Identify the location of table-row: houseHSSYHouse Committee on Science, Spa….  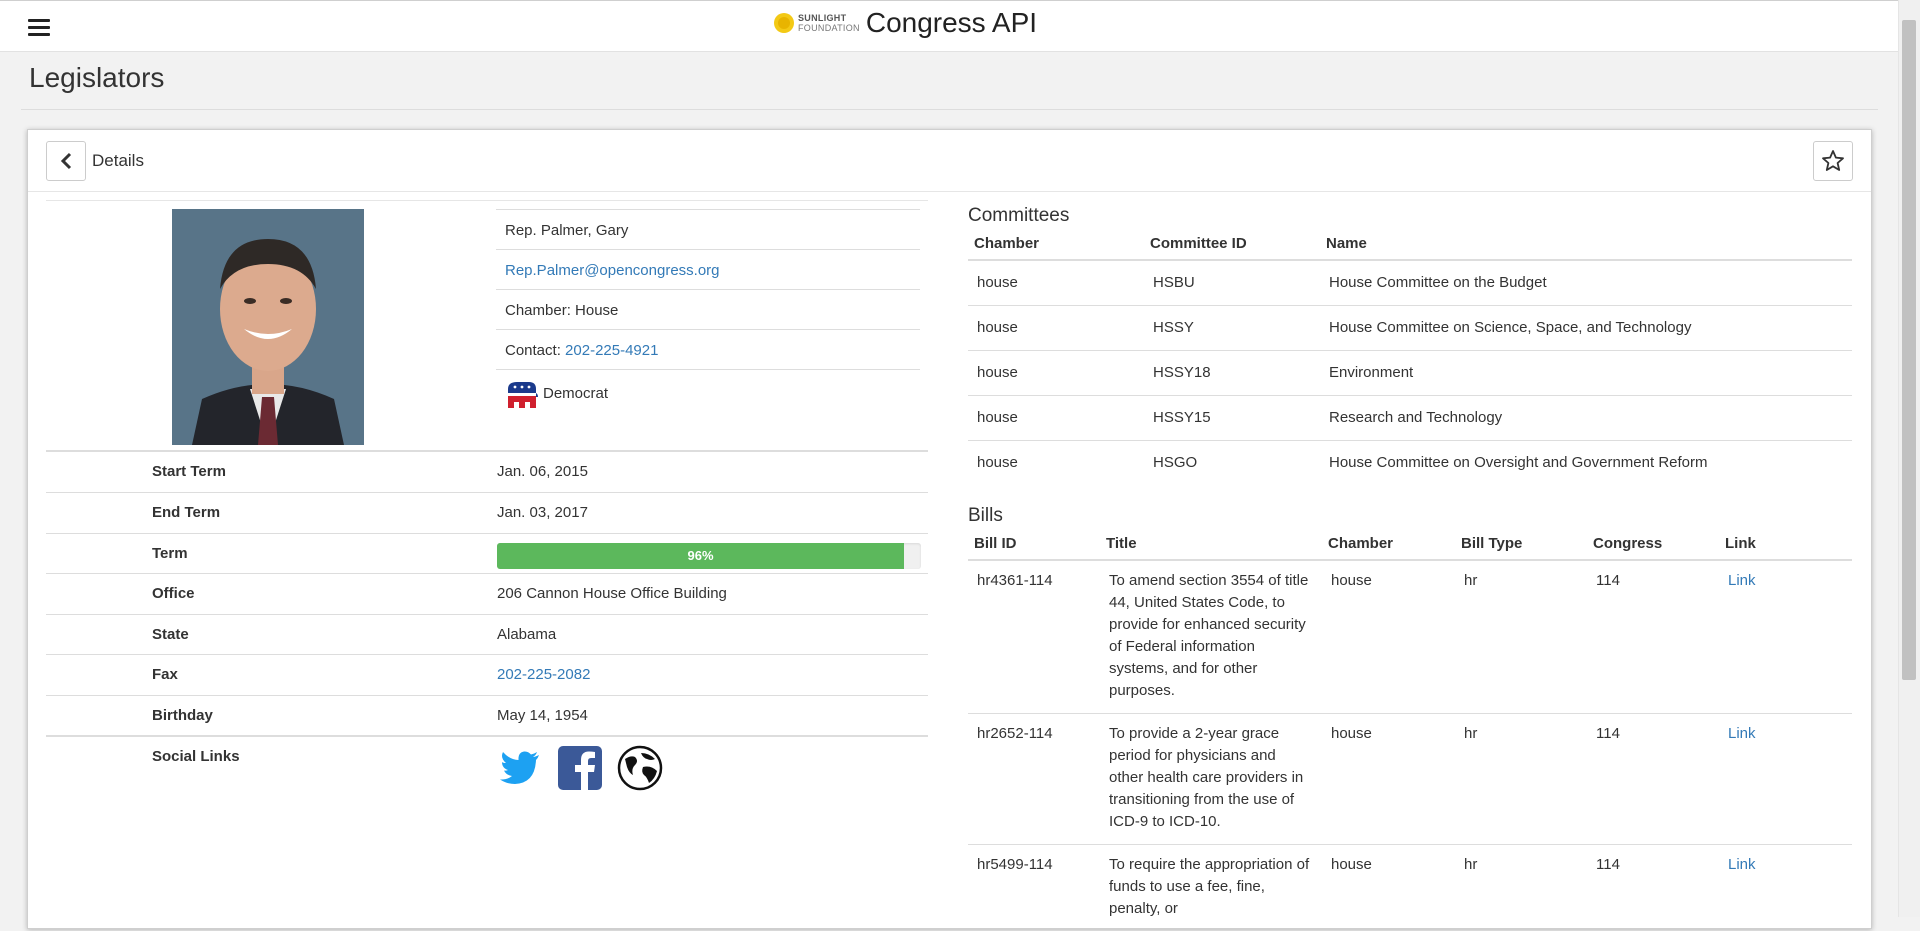
(1410, 328).